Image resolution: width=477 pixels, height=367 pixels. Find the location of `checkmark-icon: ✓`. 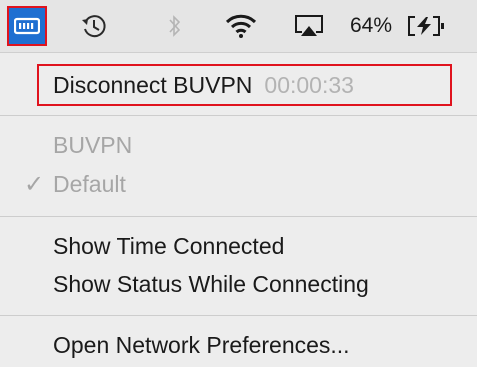

checkmark-icon: ✓ is located at coordinates (34, 184).